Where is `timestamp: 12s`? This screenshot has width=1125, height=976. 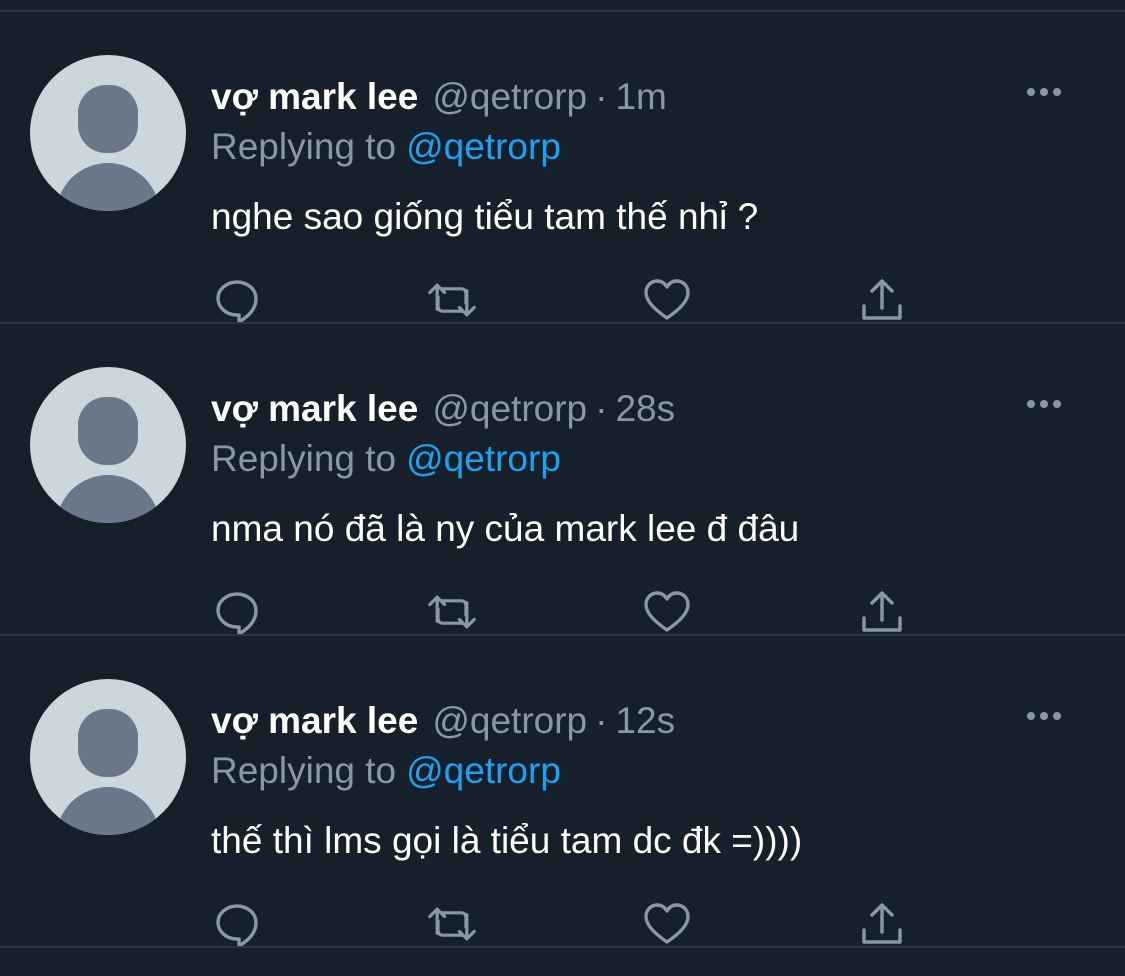
timestamp: 12s is located at coordinates (645, 720).